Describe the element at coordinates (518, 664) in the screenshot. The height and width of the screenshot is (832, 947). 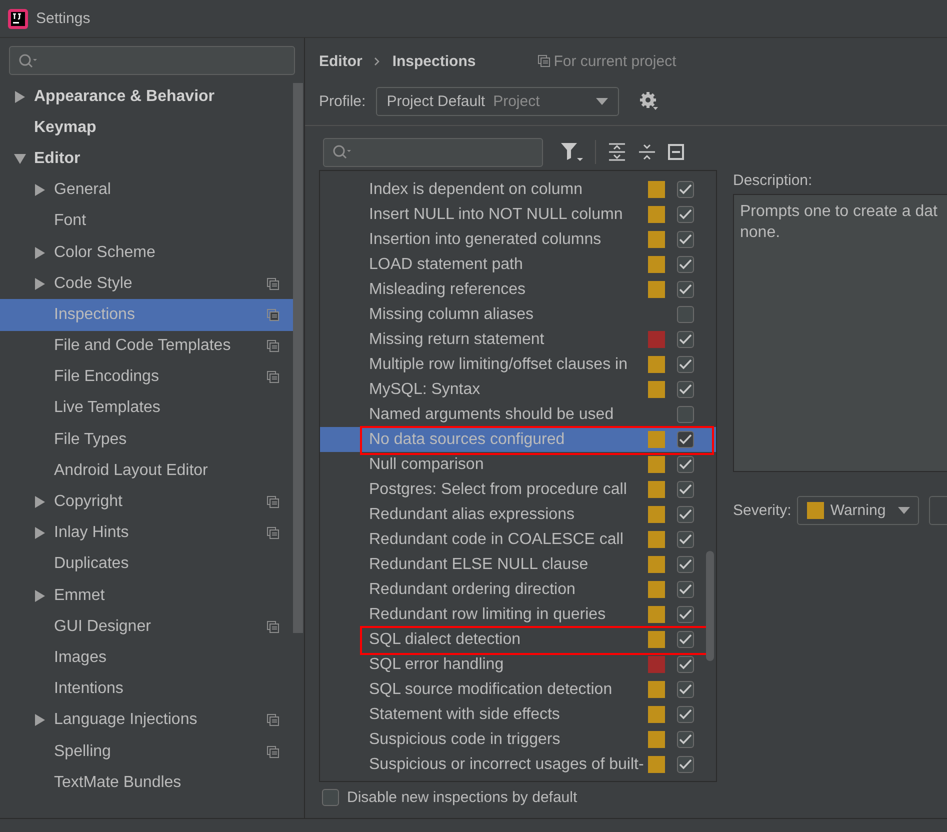
I see `inspection-row: SQL error handling` at that location.